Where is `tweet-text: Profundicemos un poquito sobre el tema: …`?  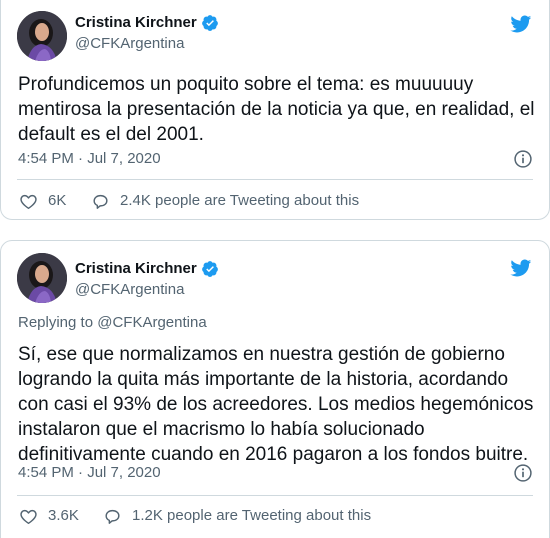 tweet-text: Profundicemos un poquito sobre el tema: … is located at coordinates (276, 109).